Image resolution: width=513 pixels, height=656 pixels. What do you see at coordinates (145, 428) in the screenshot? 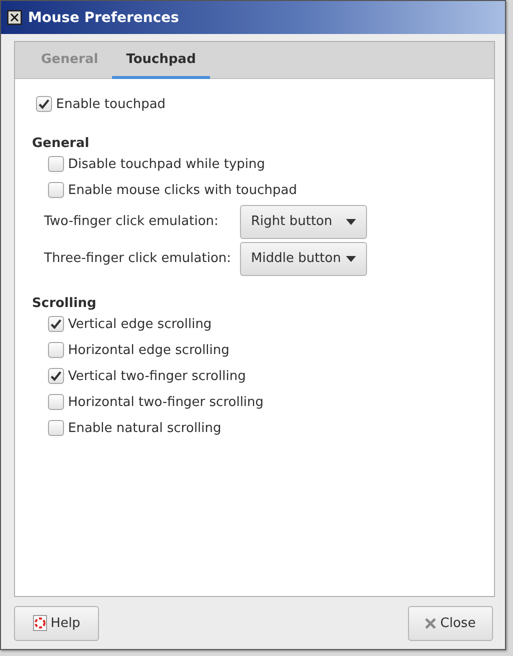
I see `checkbox-label: Enable natural scrolling` at bounding box center [145, 428].